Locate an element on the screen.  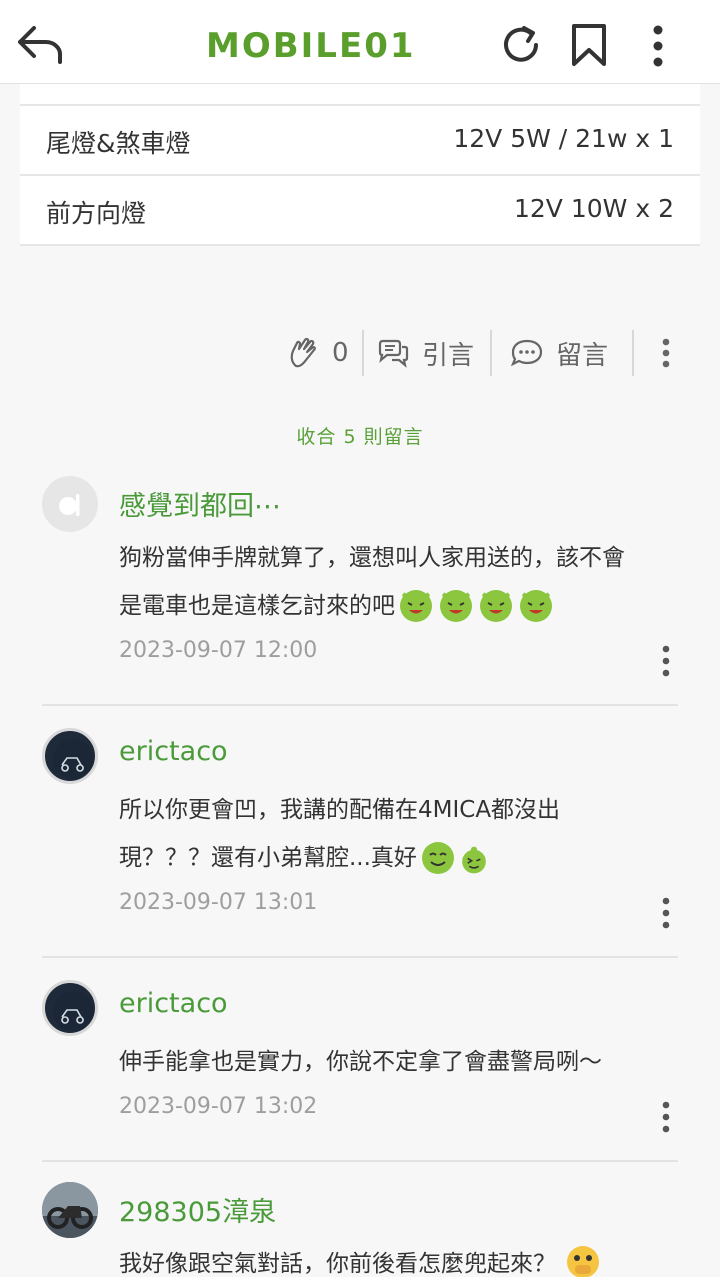
motorcycle-photo-avatar-icon is located at coordinates (70, 1210).